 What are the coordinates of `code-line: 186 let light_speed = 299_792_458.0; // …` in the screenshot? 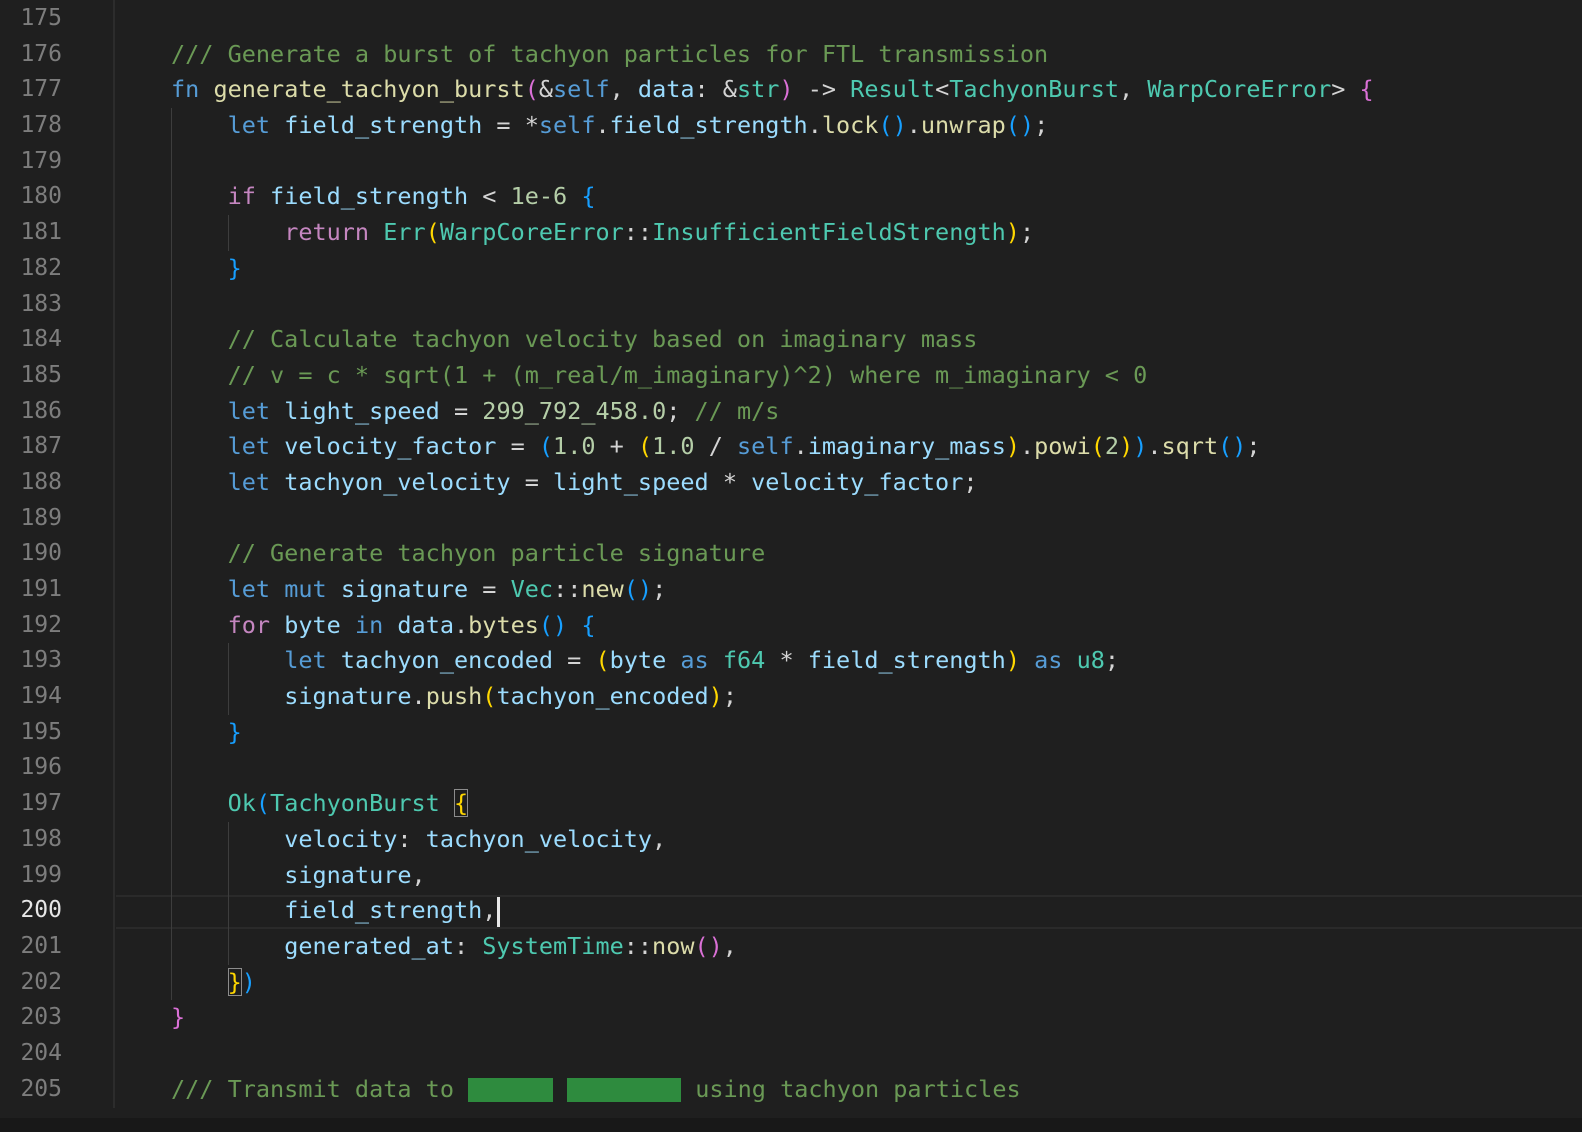 It's located at (791, 412).